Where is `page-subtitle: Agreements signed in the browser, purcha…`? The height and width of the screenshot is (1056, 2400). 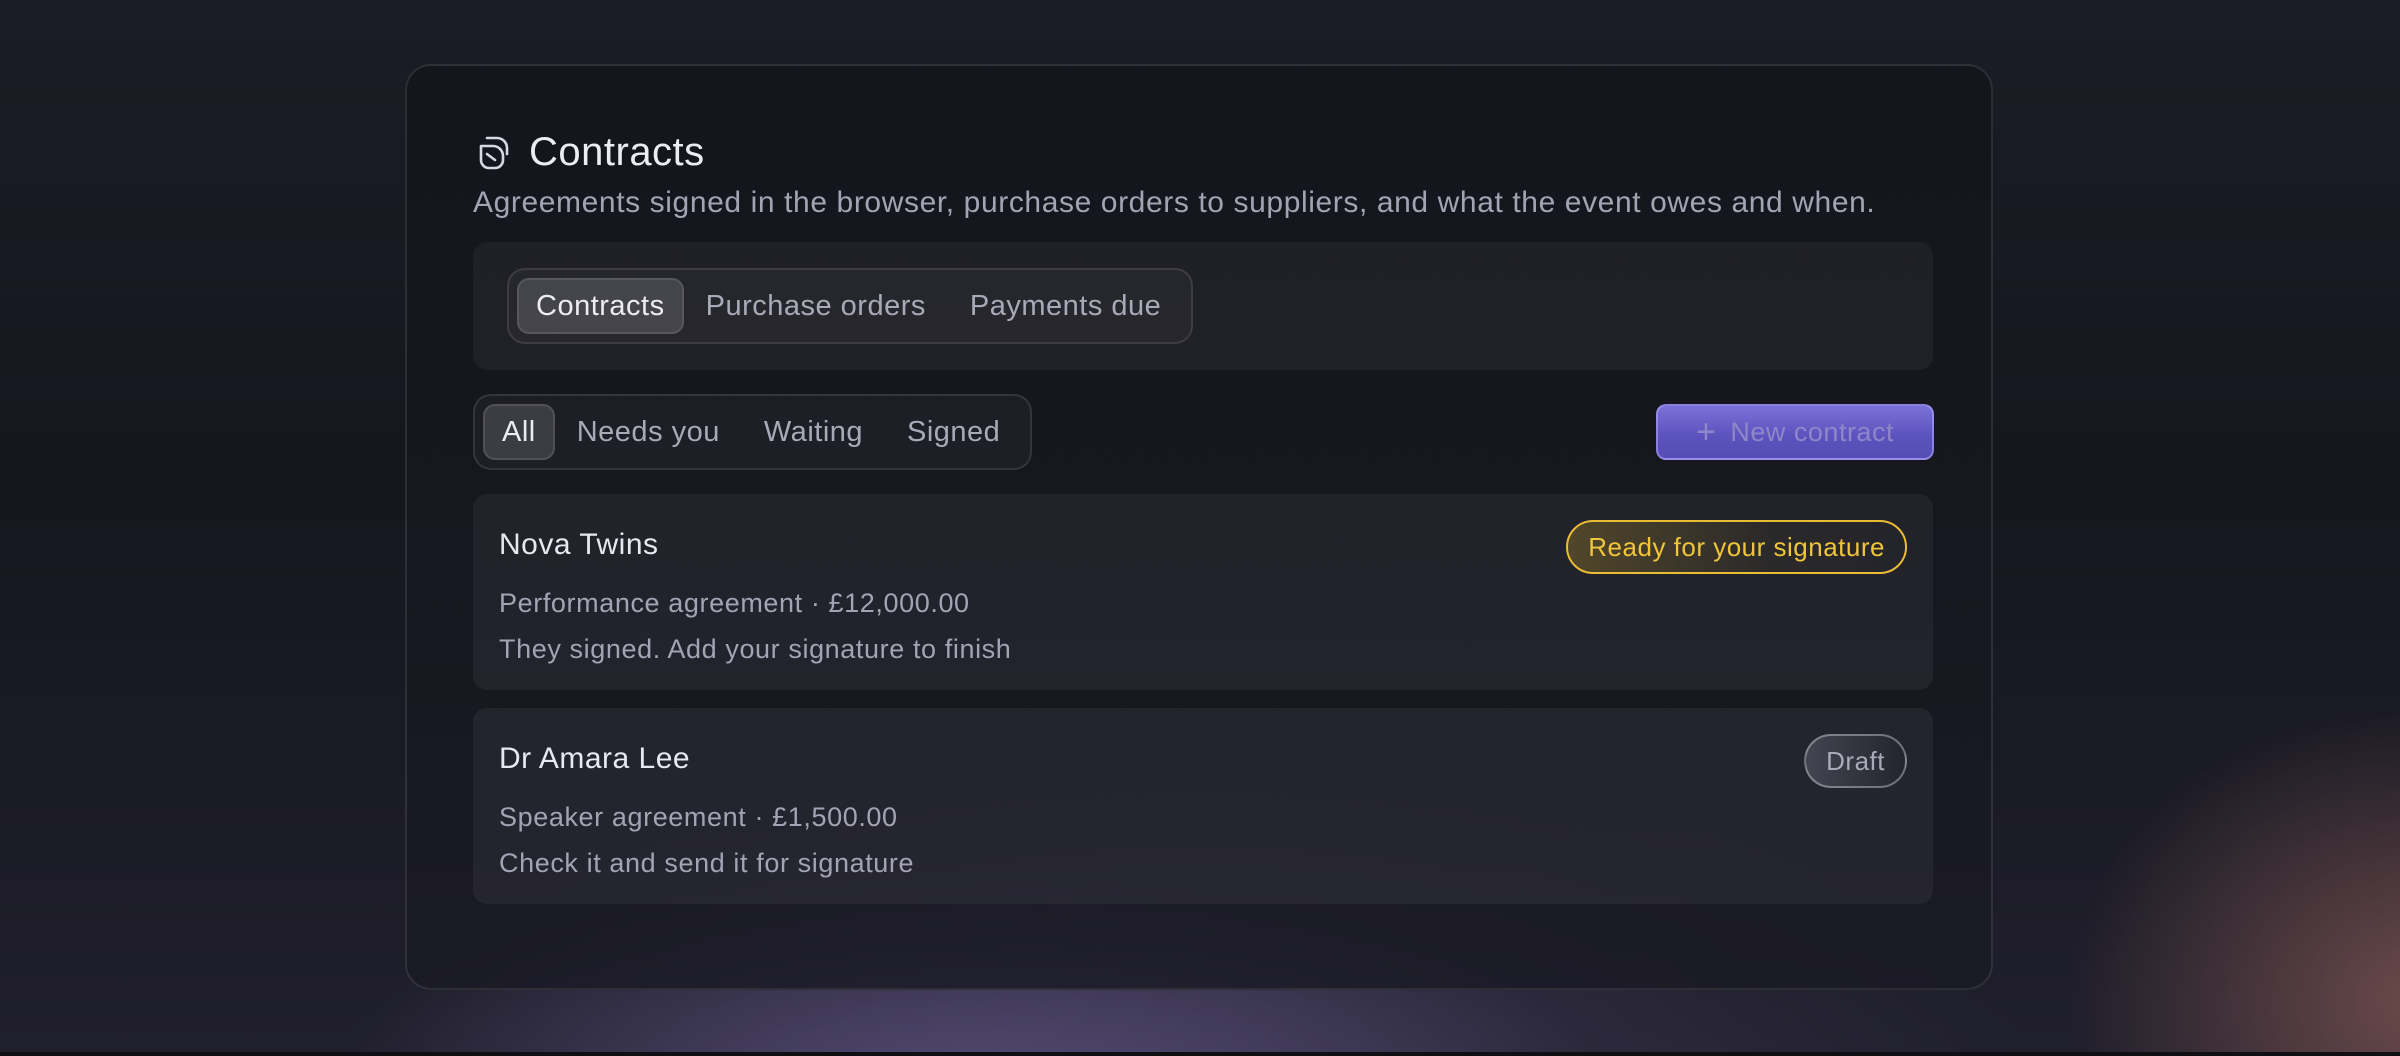 page-subtitle: Agreements signed in the browser, purcha… is located at coordinates (1174, 202).